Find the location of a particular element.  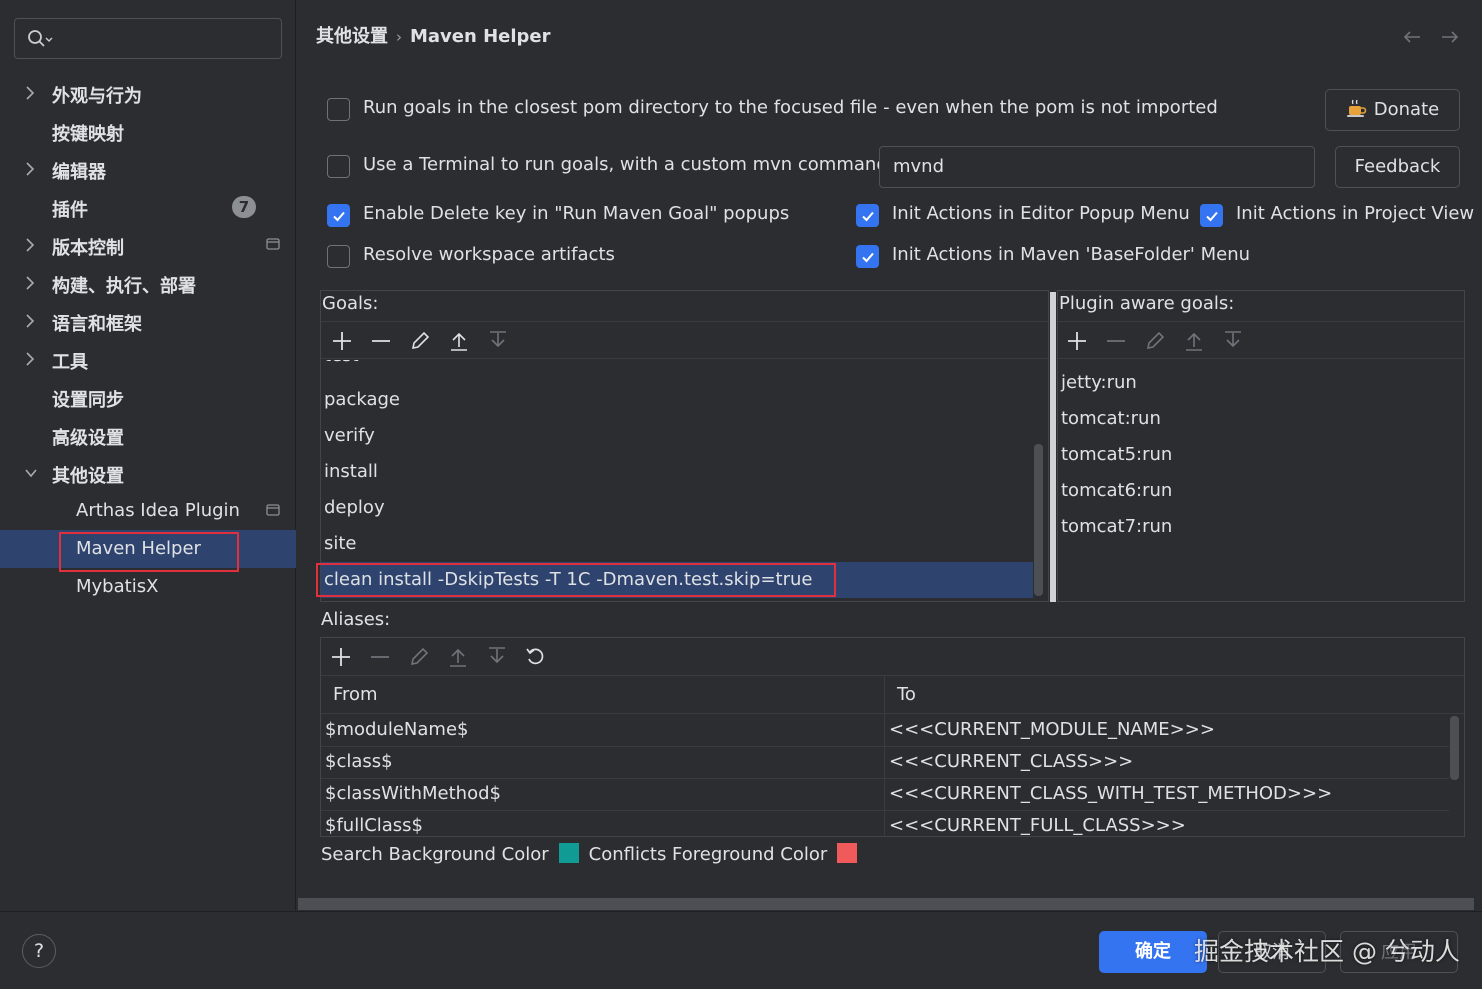

feedback-button: Feedback is located at coordinates (1397, 167).